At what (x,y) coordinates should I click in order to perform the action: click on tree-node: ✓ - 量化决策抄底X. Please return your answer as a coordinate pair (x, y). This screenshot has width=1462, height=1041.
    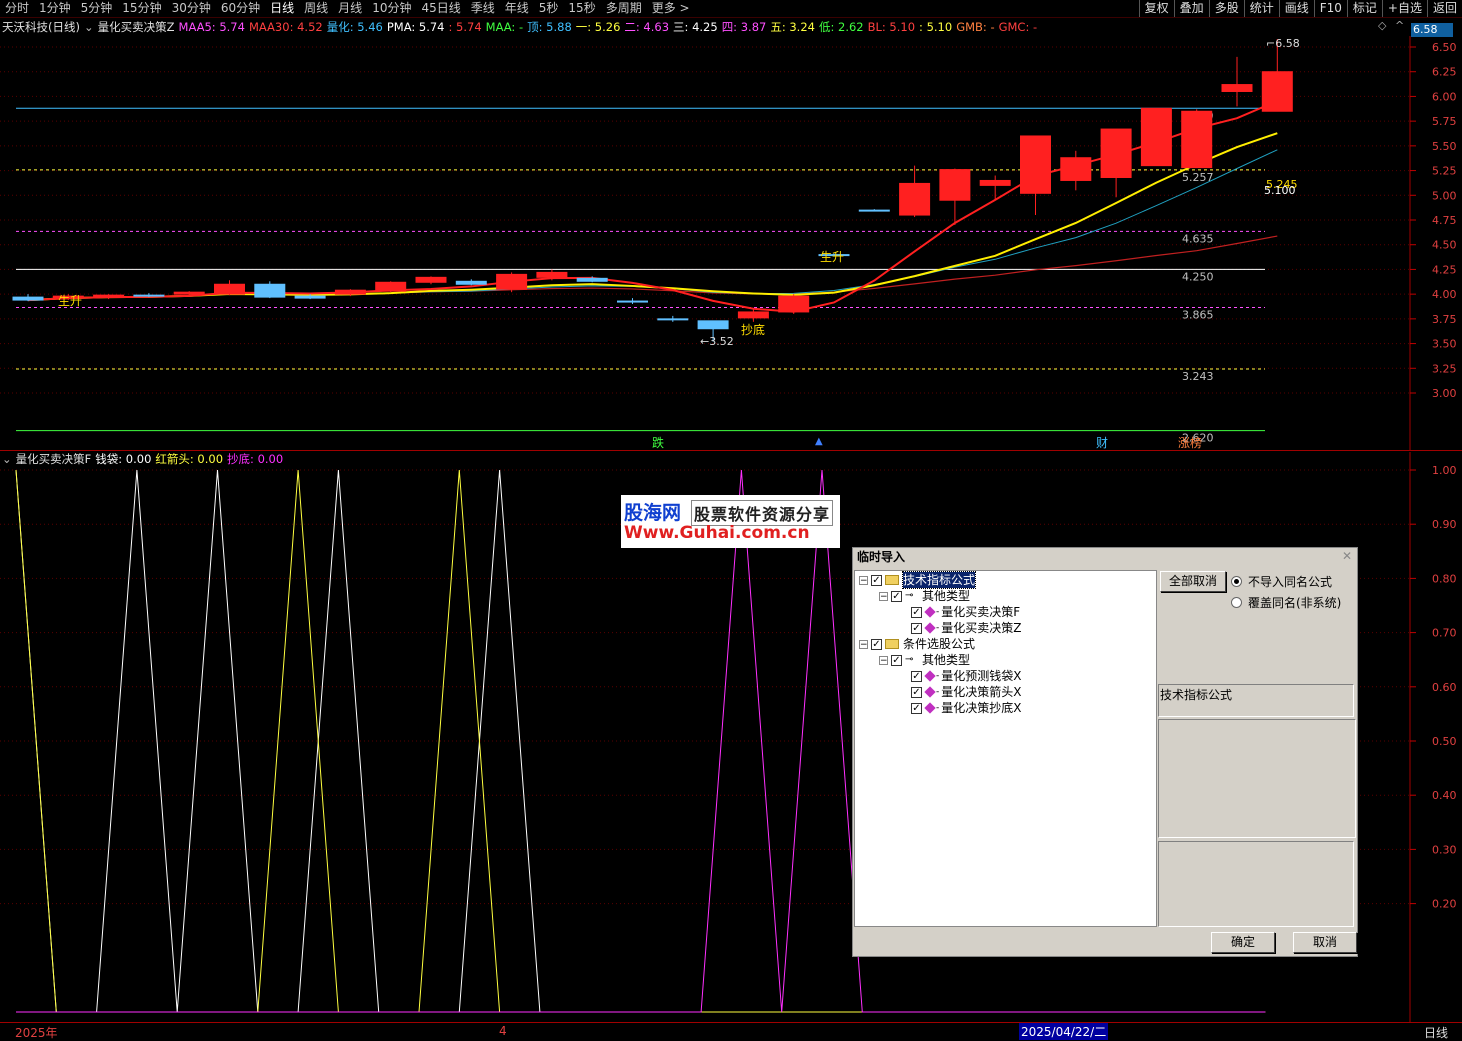
    Looking at the image, I should click on (960, 708).